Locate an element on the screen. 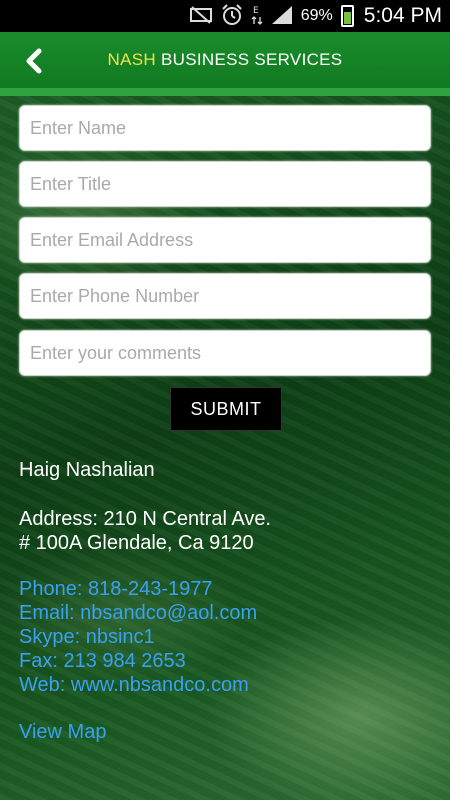 The image size is (450, 800). address-line-1: Address: 210 N Central Ave. is located at coordinates (145, 519).